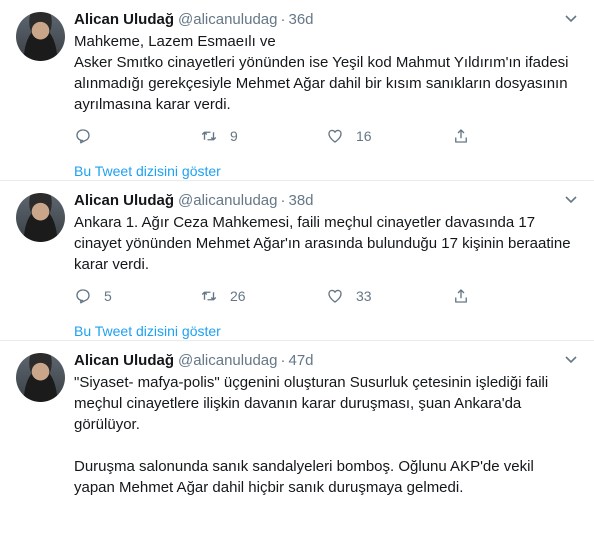 This screenshot has width=594, height=541. What do you see at coordinates (300, 19) in the screenshot?
I see `tweet-time: 36d` at bounding box center [300, 19].